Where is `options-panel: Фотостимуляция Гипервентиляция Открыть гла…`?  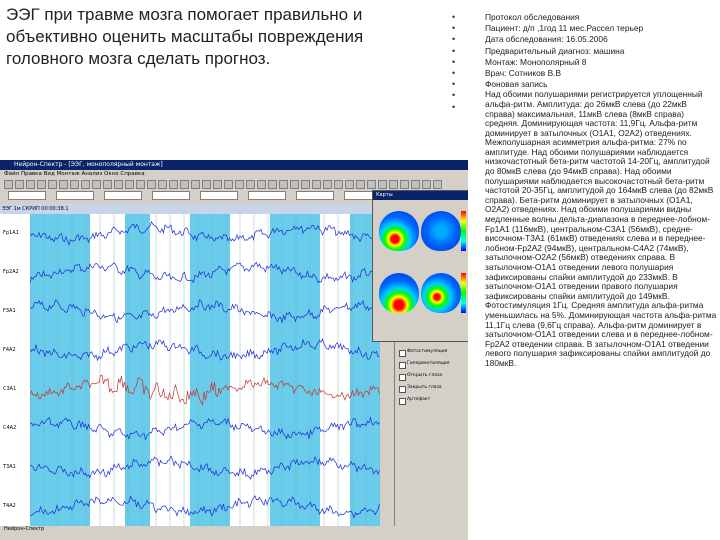 options-panel: Фотостимуляция Гипервентиляция Открыть гла… is located at coordinates (431, 434).